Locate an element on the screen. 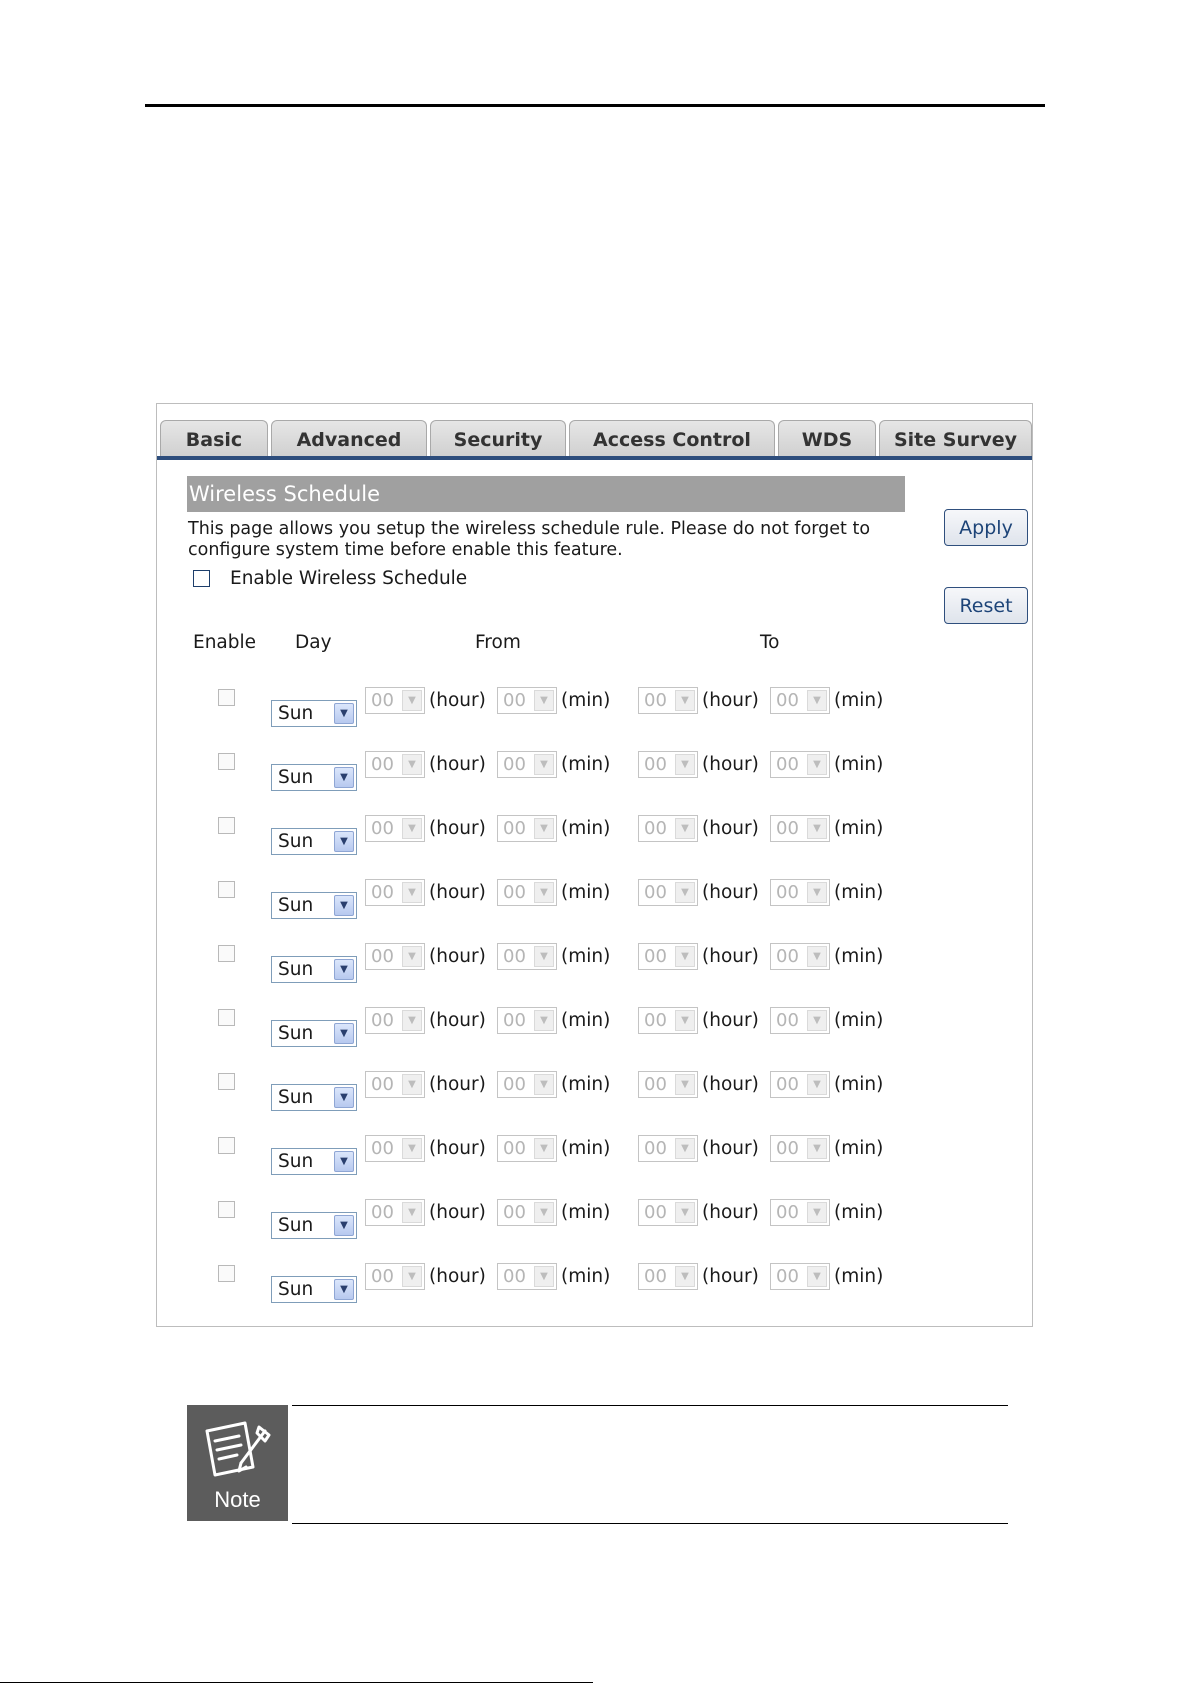  tab-access-control: Access Control is located at coordinates (672, 439).